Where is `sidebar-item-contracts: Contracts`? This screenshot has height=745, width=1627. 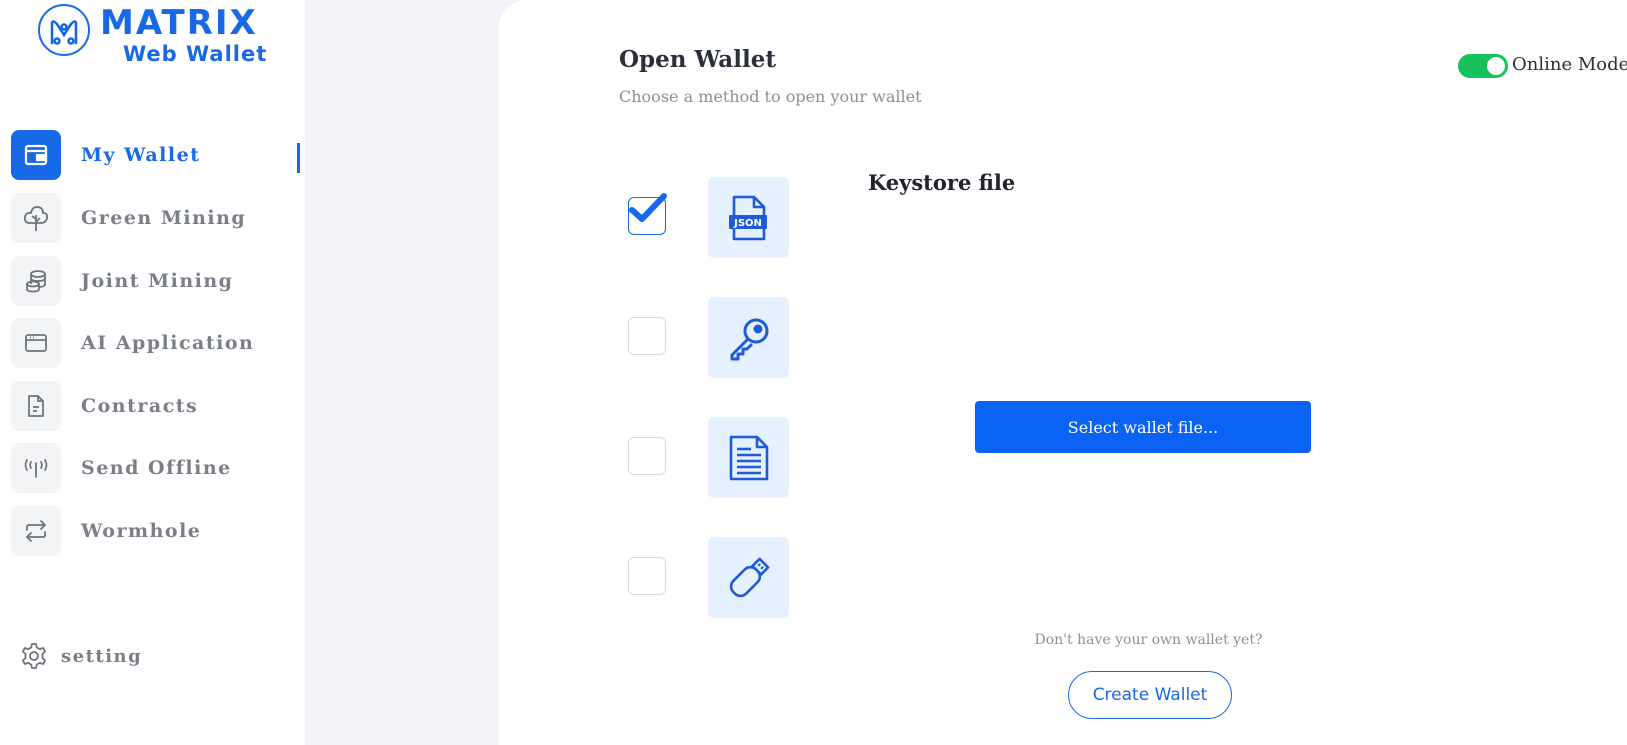 sidebar-item-contracts: Contracts is located at coordinates (151, 406).